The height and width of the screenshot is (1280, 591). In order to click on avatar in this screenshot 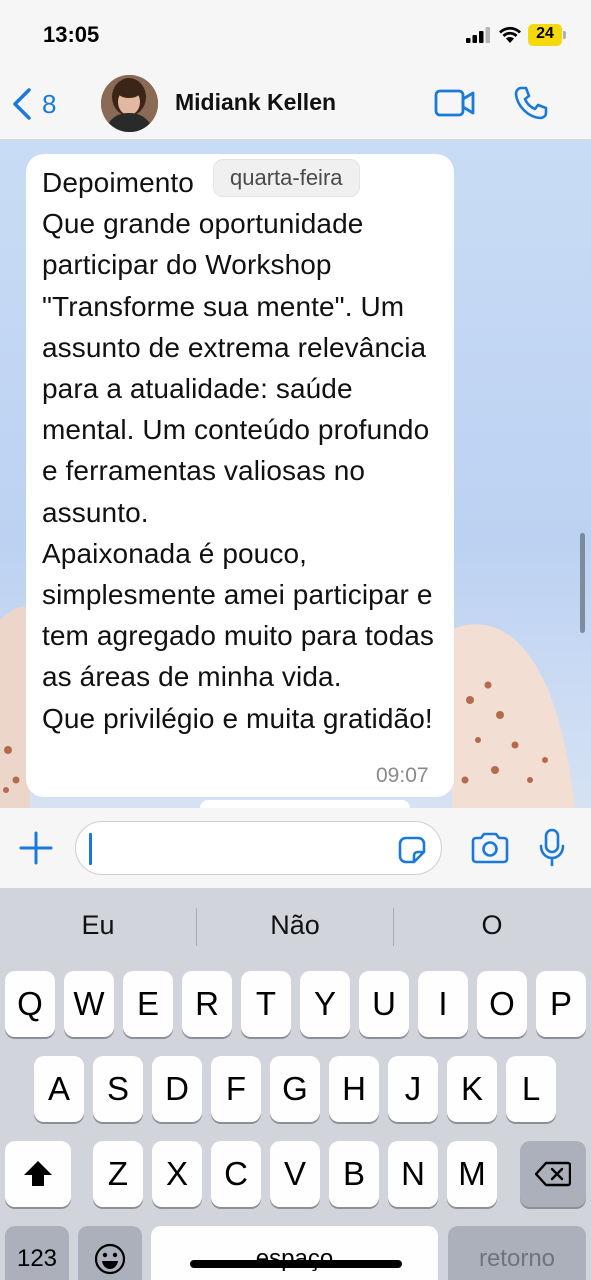, I will do `click(129, 103)`.